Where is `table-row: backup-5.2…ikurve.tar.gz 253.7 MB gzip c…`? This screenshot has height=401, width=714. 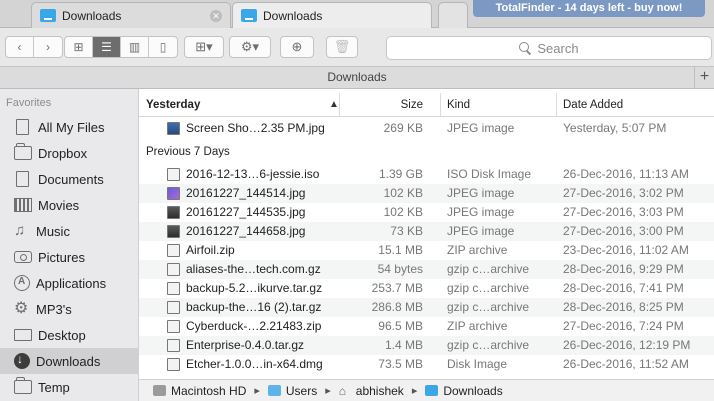
table-row: backup-5.2…ikurve.tar.gz 253.7 MB gzip c… is located at coordinates (426, 288).